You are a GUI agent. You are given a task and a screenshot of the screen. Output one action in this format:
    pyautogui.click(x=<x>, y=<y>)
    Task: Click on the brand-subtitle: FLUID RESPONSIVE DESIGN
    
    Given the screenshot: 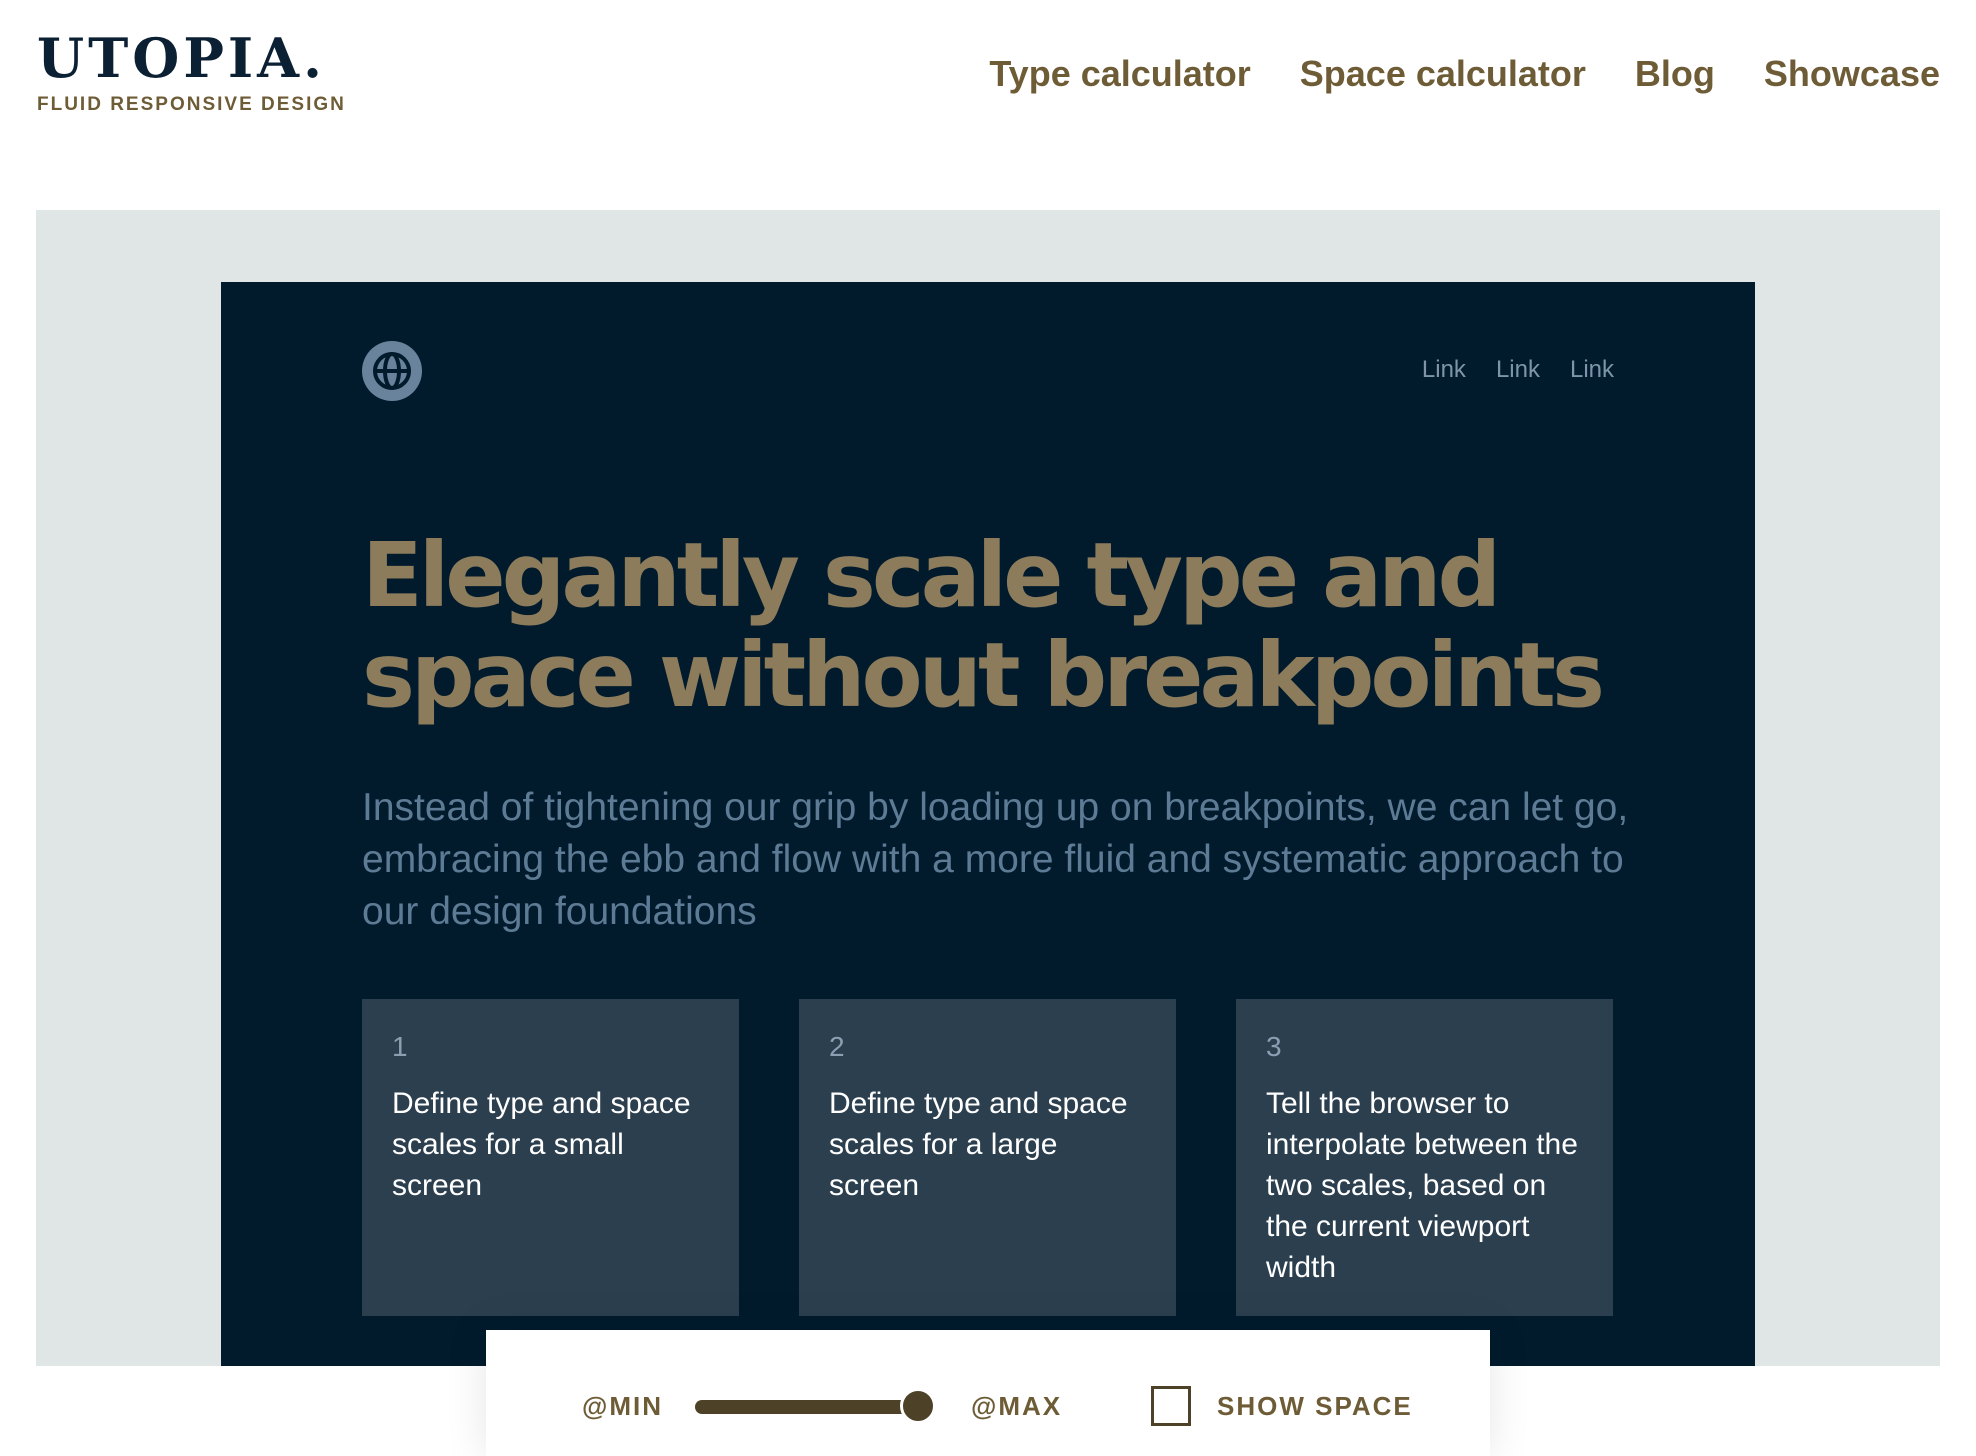 What is the action you would take?
    pyautogui.click(x=191, y=104)
    